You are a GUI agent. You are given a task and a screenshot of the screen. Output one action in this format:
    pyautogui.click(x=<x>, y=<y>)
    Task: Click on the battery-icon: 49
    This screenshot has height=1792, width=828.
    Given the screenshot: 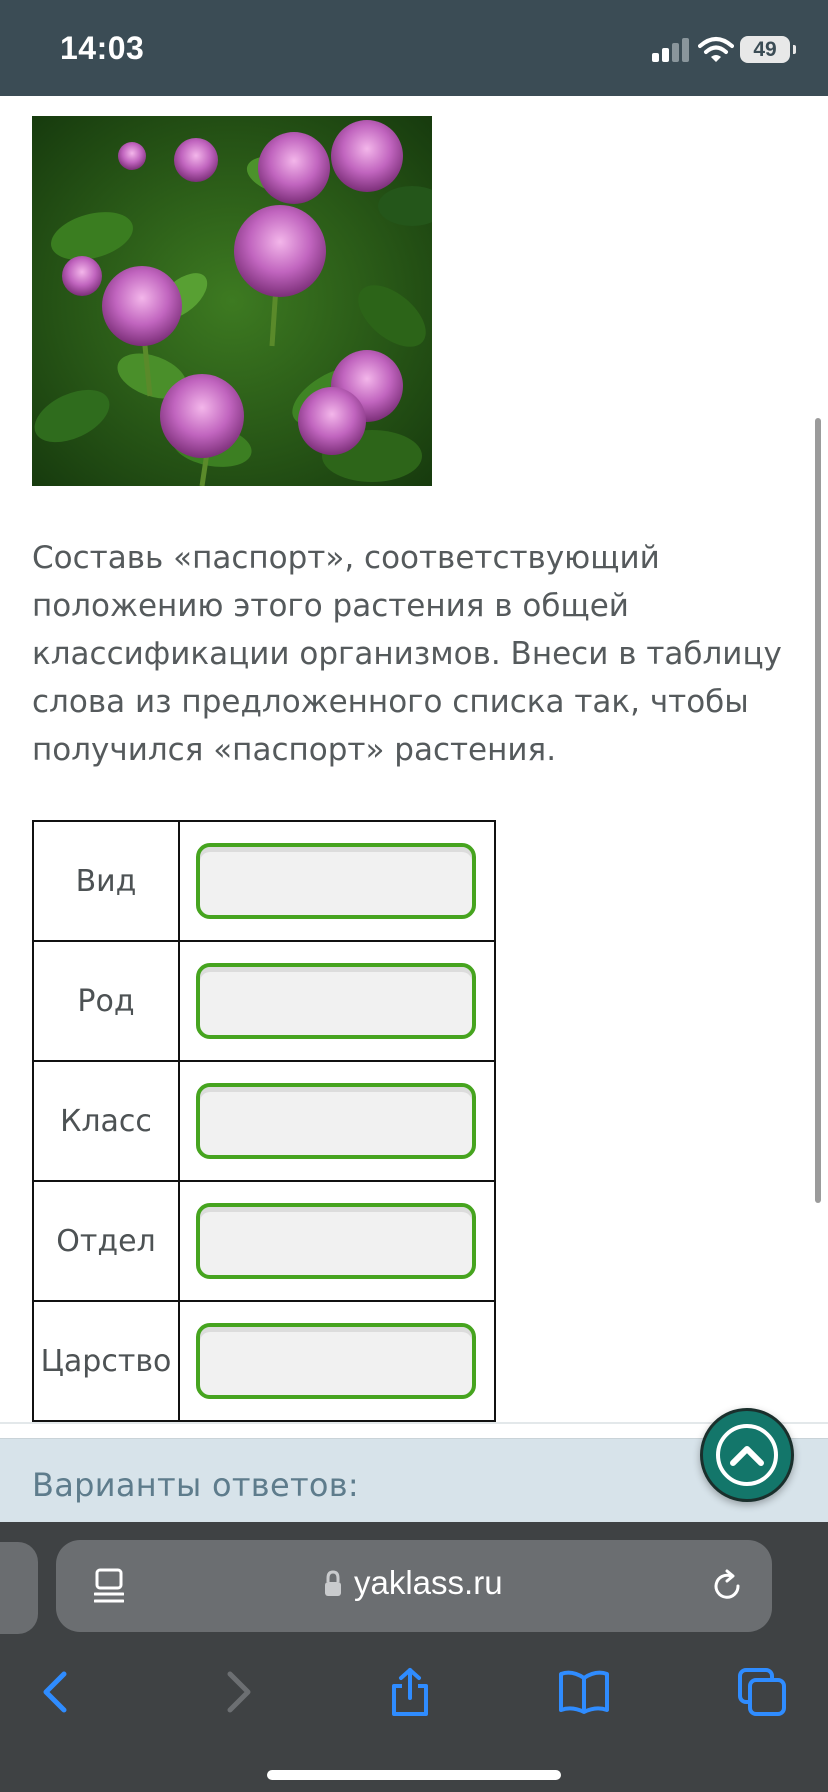 What is the action you would take?
    pyautogui.click(x=768, y=49)
    